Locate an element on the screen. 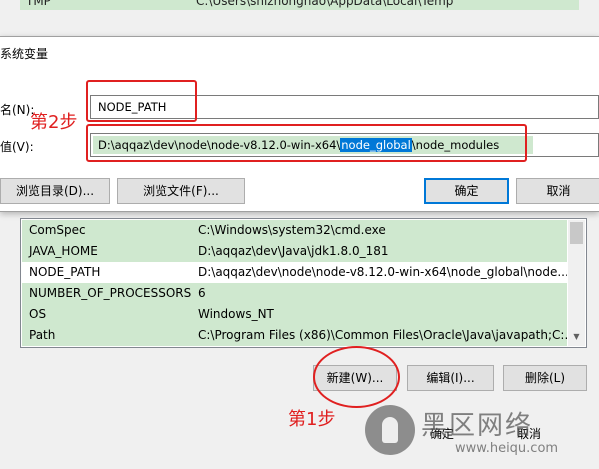 This screenshot has width=599, height=469. table-row: JAVA_HOME D:\aqqaz\dev\Java\jdk1.8.0_181 is located at coordinates (294, 251).